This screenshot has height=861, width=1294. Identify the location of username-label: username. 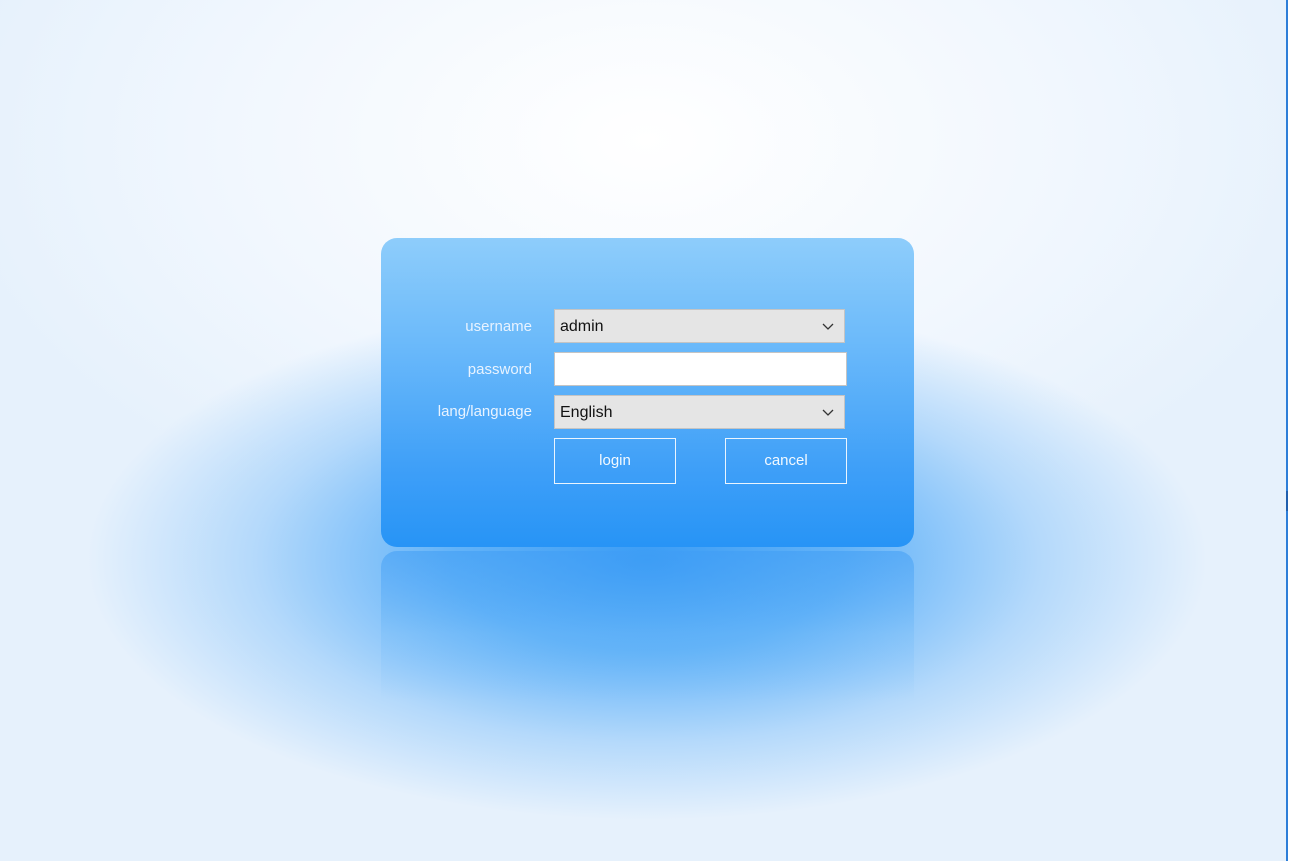
(498, 326).